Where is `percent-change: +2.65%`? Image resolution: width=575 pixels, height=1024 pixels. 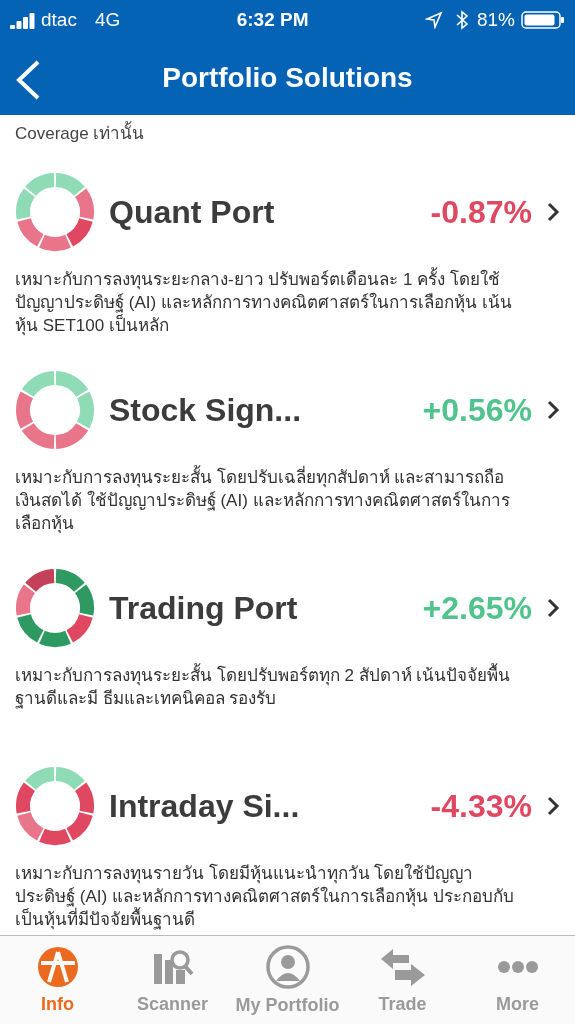 percent-change: +2.65% is located at coordinates (477, 608).